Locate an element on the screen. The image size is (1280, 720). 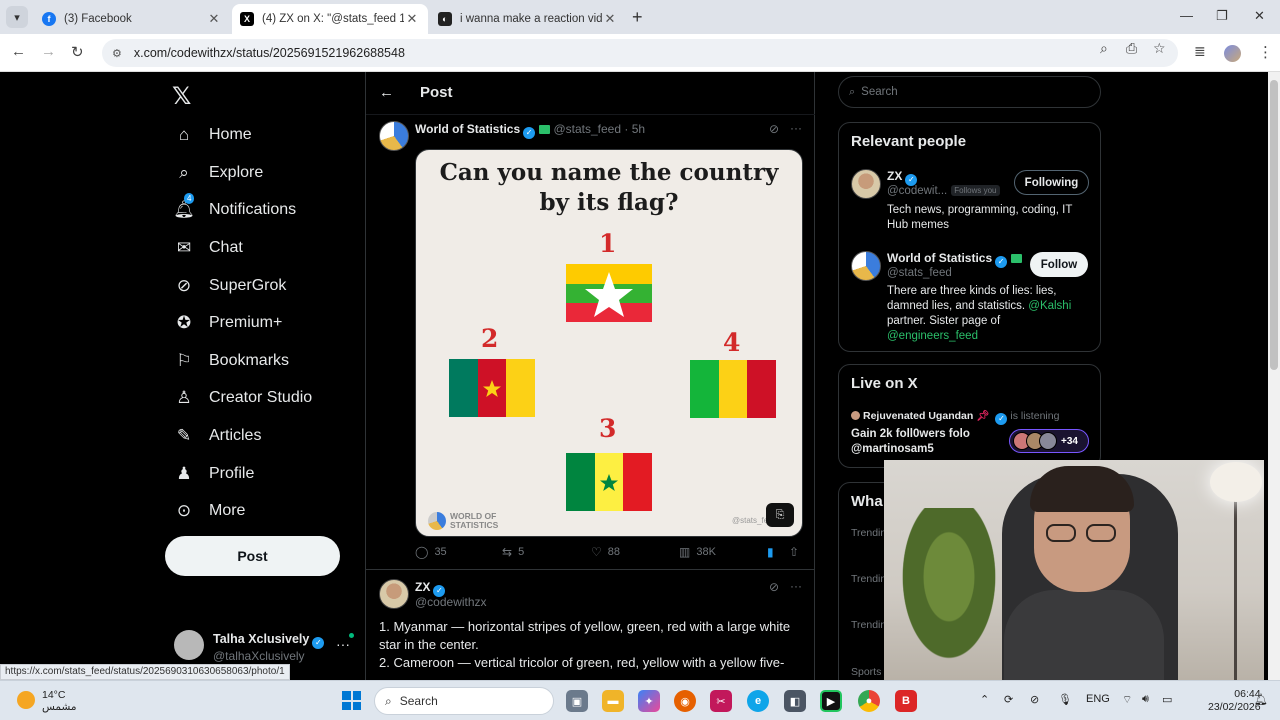
taskbar-search: ⌕ Search is located at coordinates (464, 701).